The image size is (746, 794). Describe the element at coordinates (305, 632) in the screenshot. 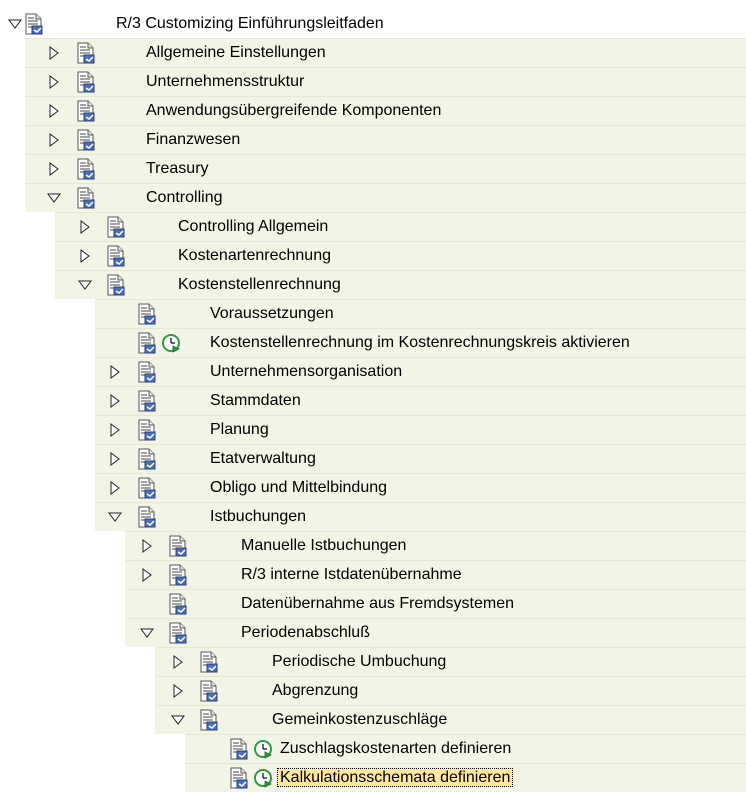

I see `node-label: Periodenabschluß` at that location.